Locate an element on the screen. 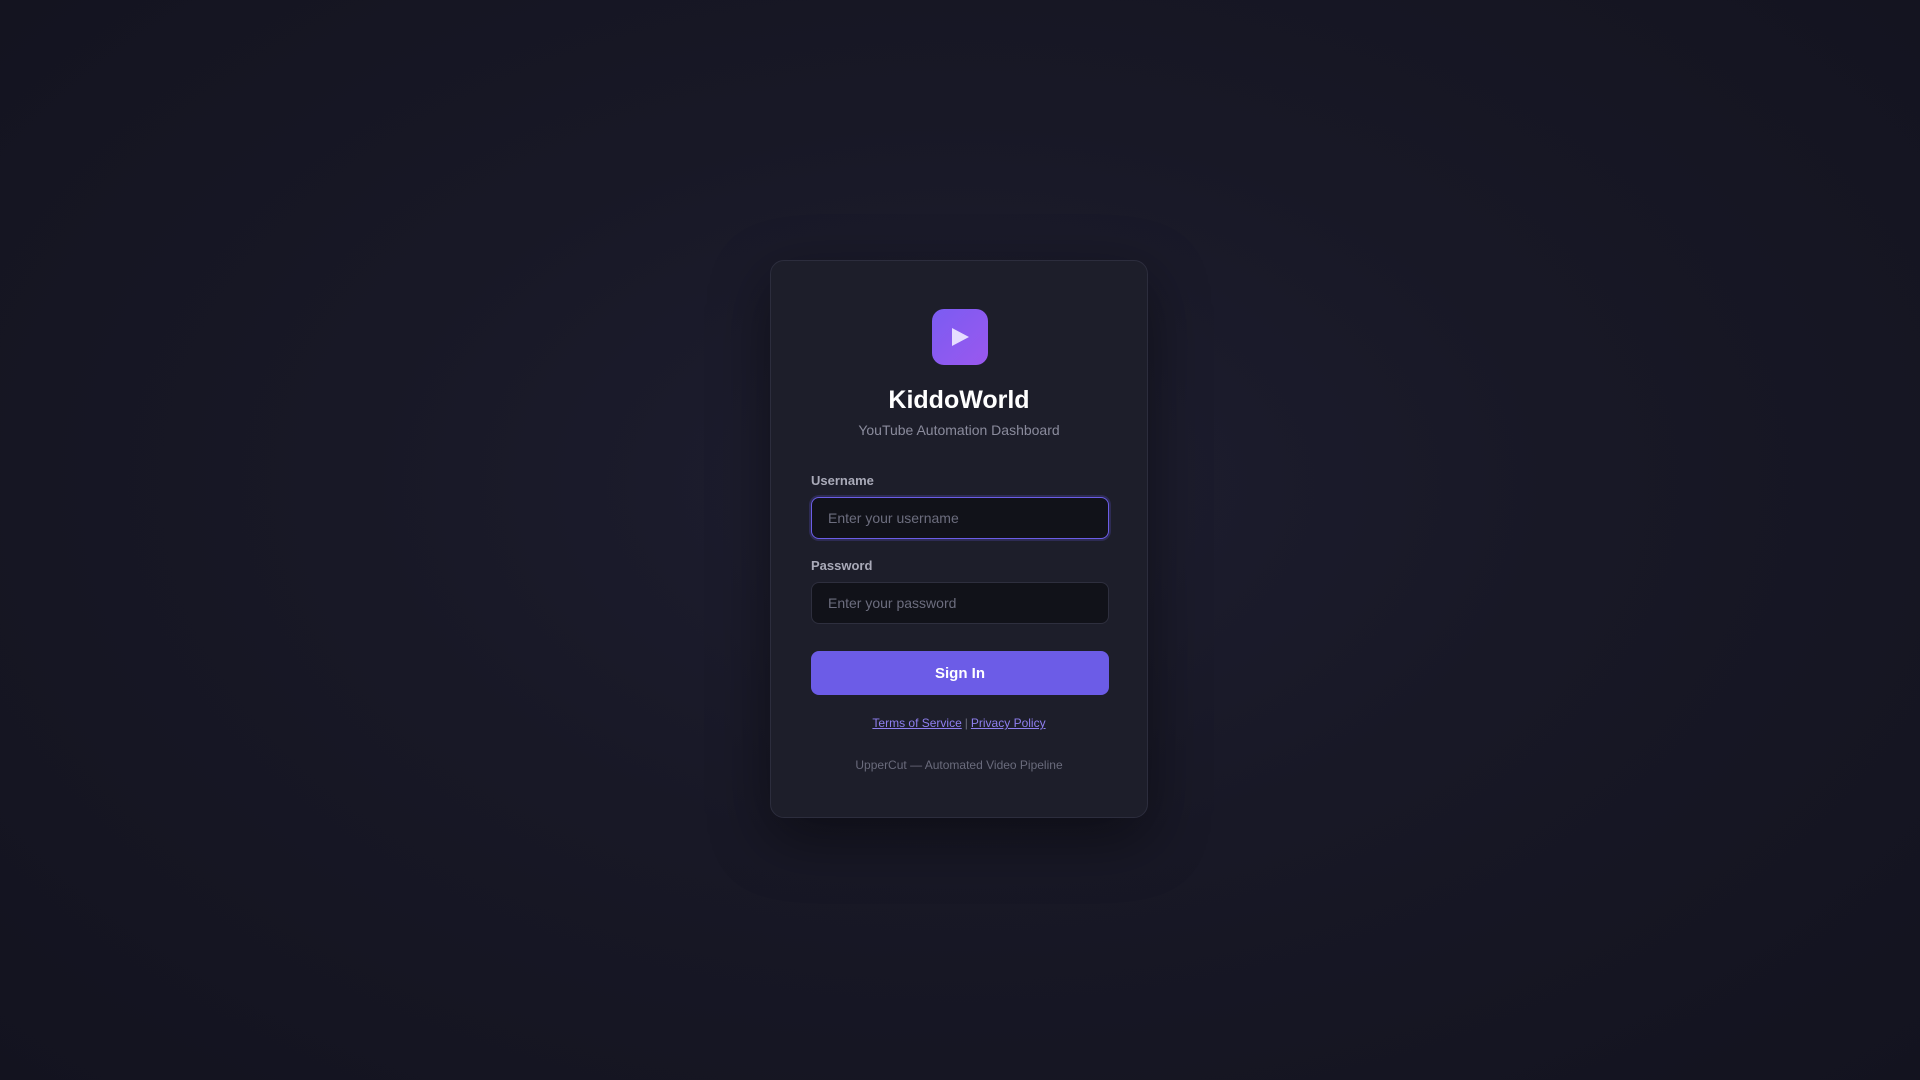  password-input is located at coordinates (960, 603).